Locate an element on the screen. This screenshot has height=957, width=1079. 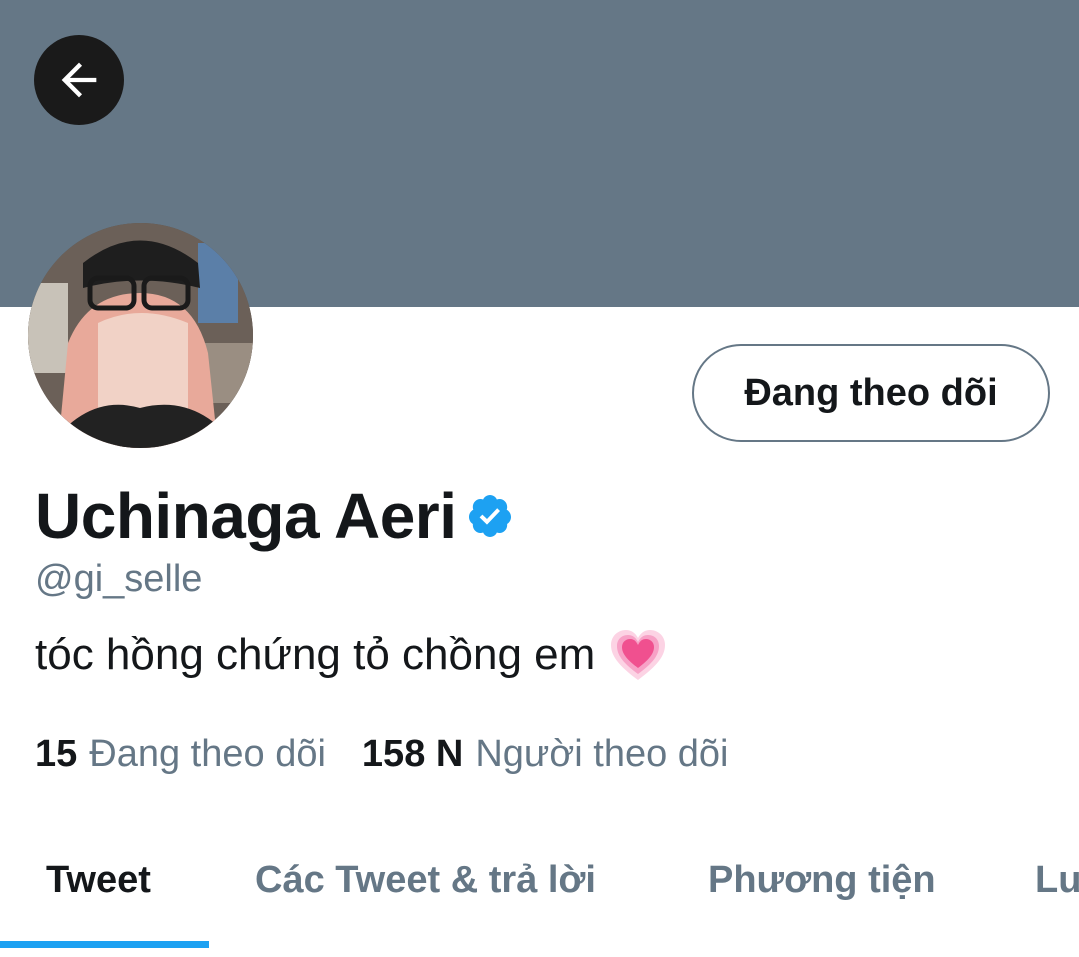
profile-handle: @gi_selle is located at coordinates (119, 579).